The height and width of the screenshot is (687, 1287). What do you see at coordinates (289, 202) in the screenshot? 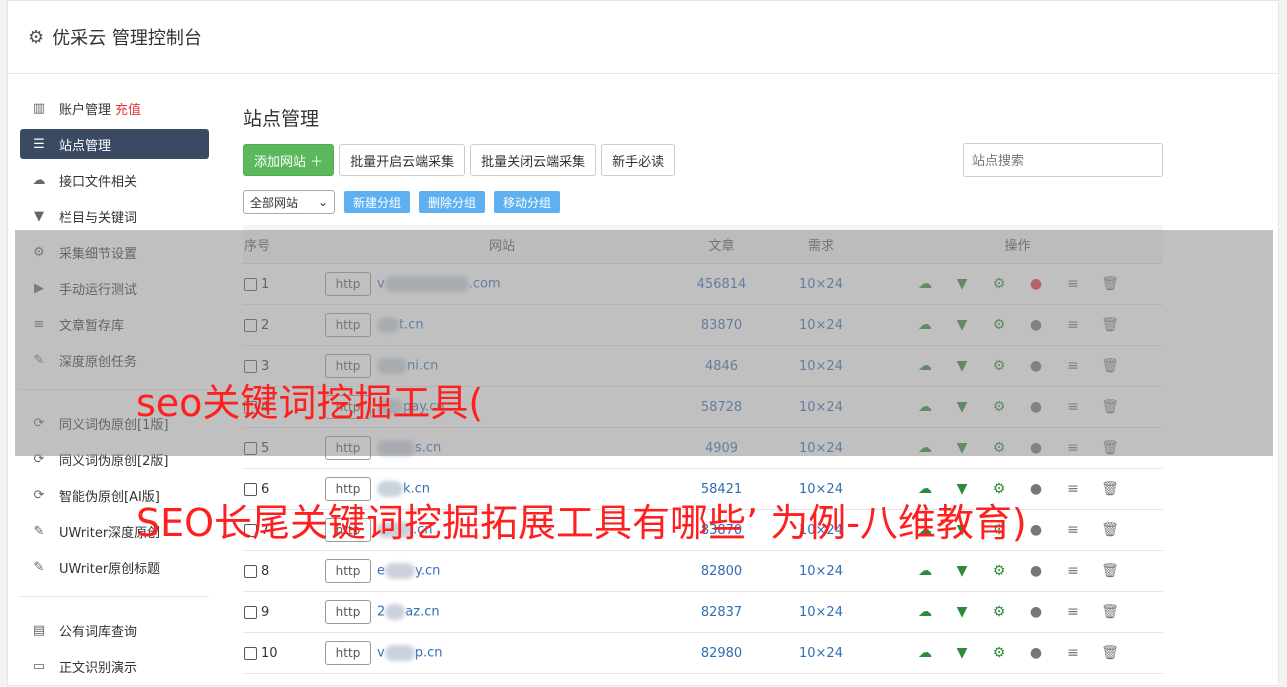
I see `group-select: 全部网站 ⌄` at bounding box center [289, 202].